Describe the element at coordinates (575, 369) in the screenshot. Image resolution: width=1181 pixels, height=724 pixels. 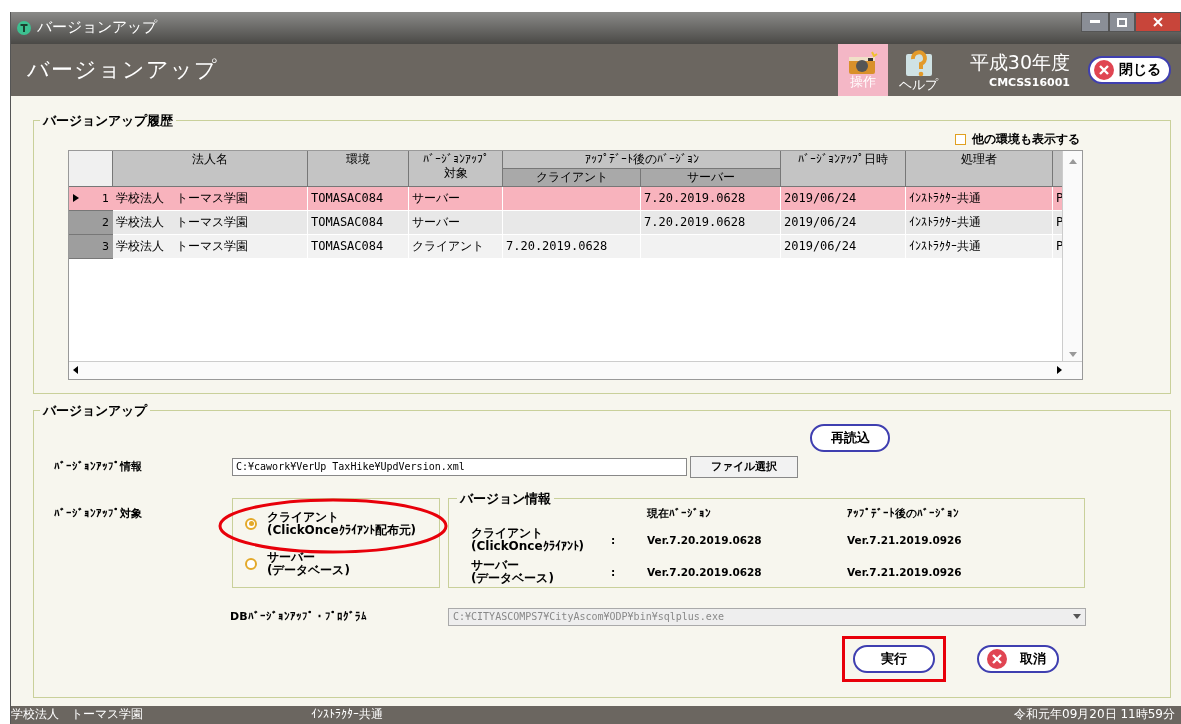
I see `horizontal-scrollbar` at that location.